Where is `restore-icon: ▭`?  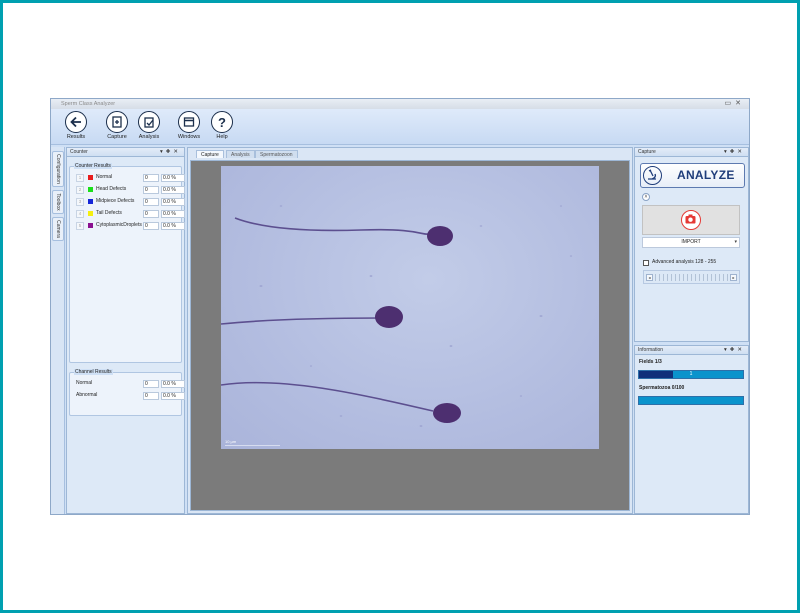 restore-icon: ▭ is located at coordinates (730, 103).